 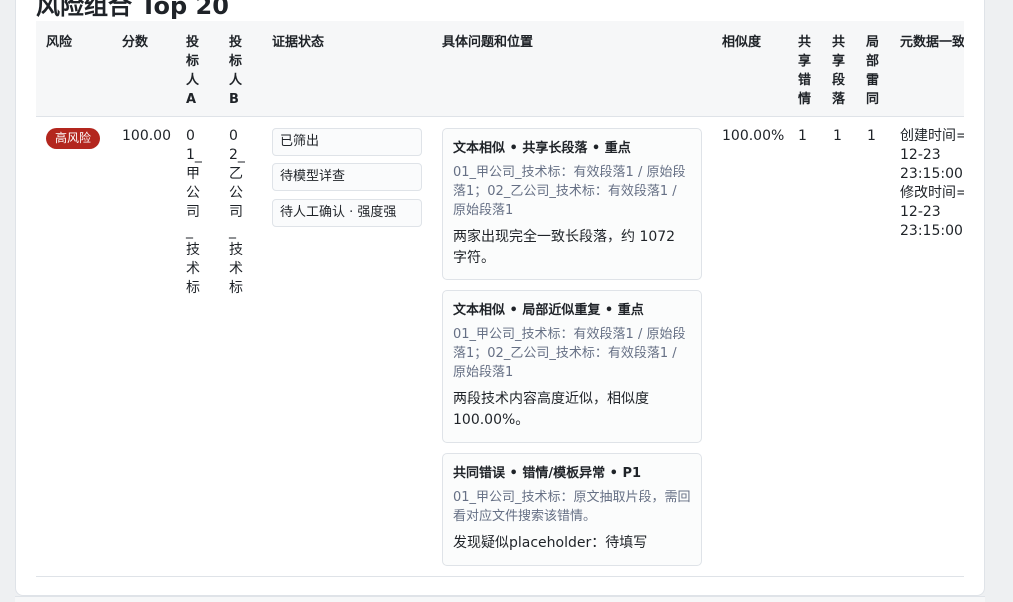 I want to click on next-panel-edge, so click(x=500, y=599).